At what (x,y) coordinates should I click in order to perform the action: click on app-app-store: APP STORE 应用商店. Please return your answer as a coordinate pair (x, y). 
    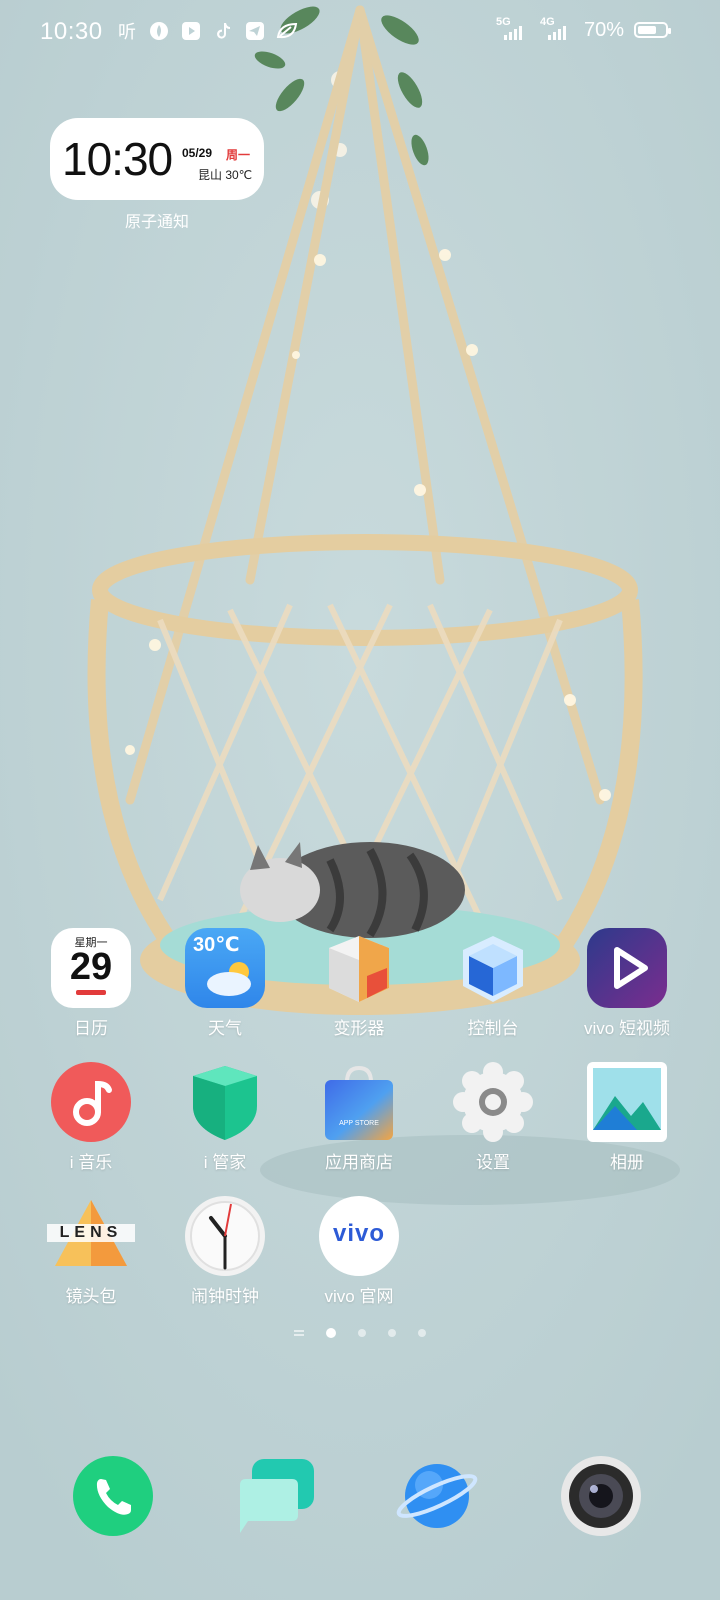
    Looking at the image, I should click on (359, 1117).